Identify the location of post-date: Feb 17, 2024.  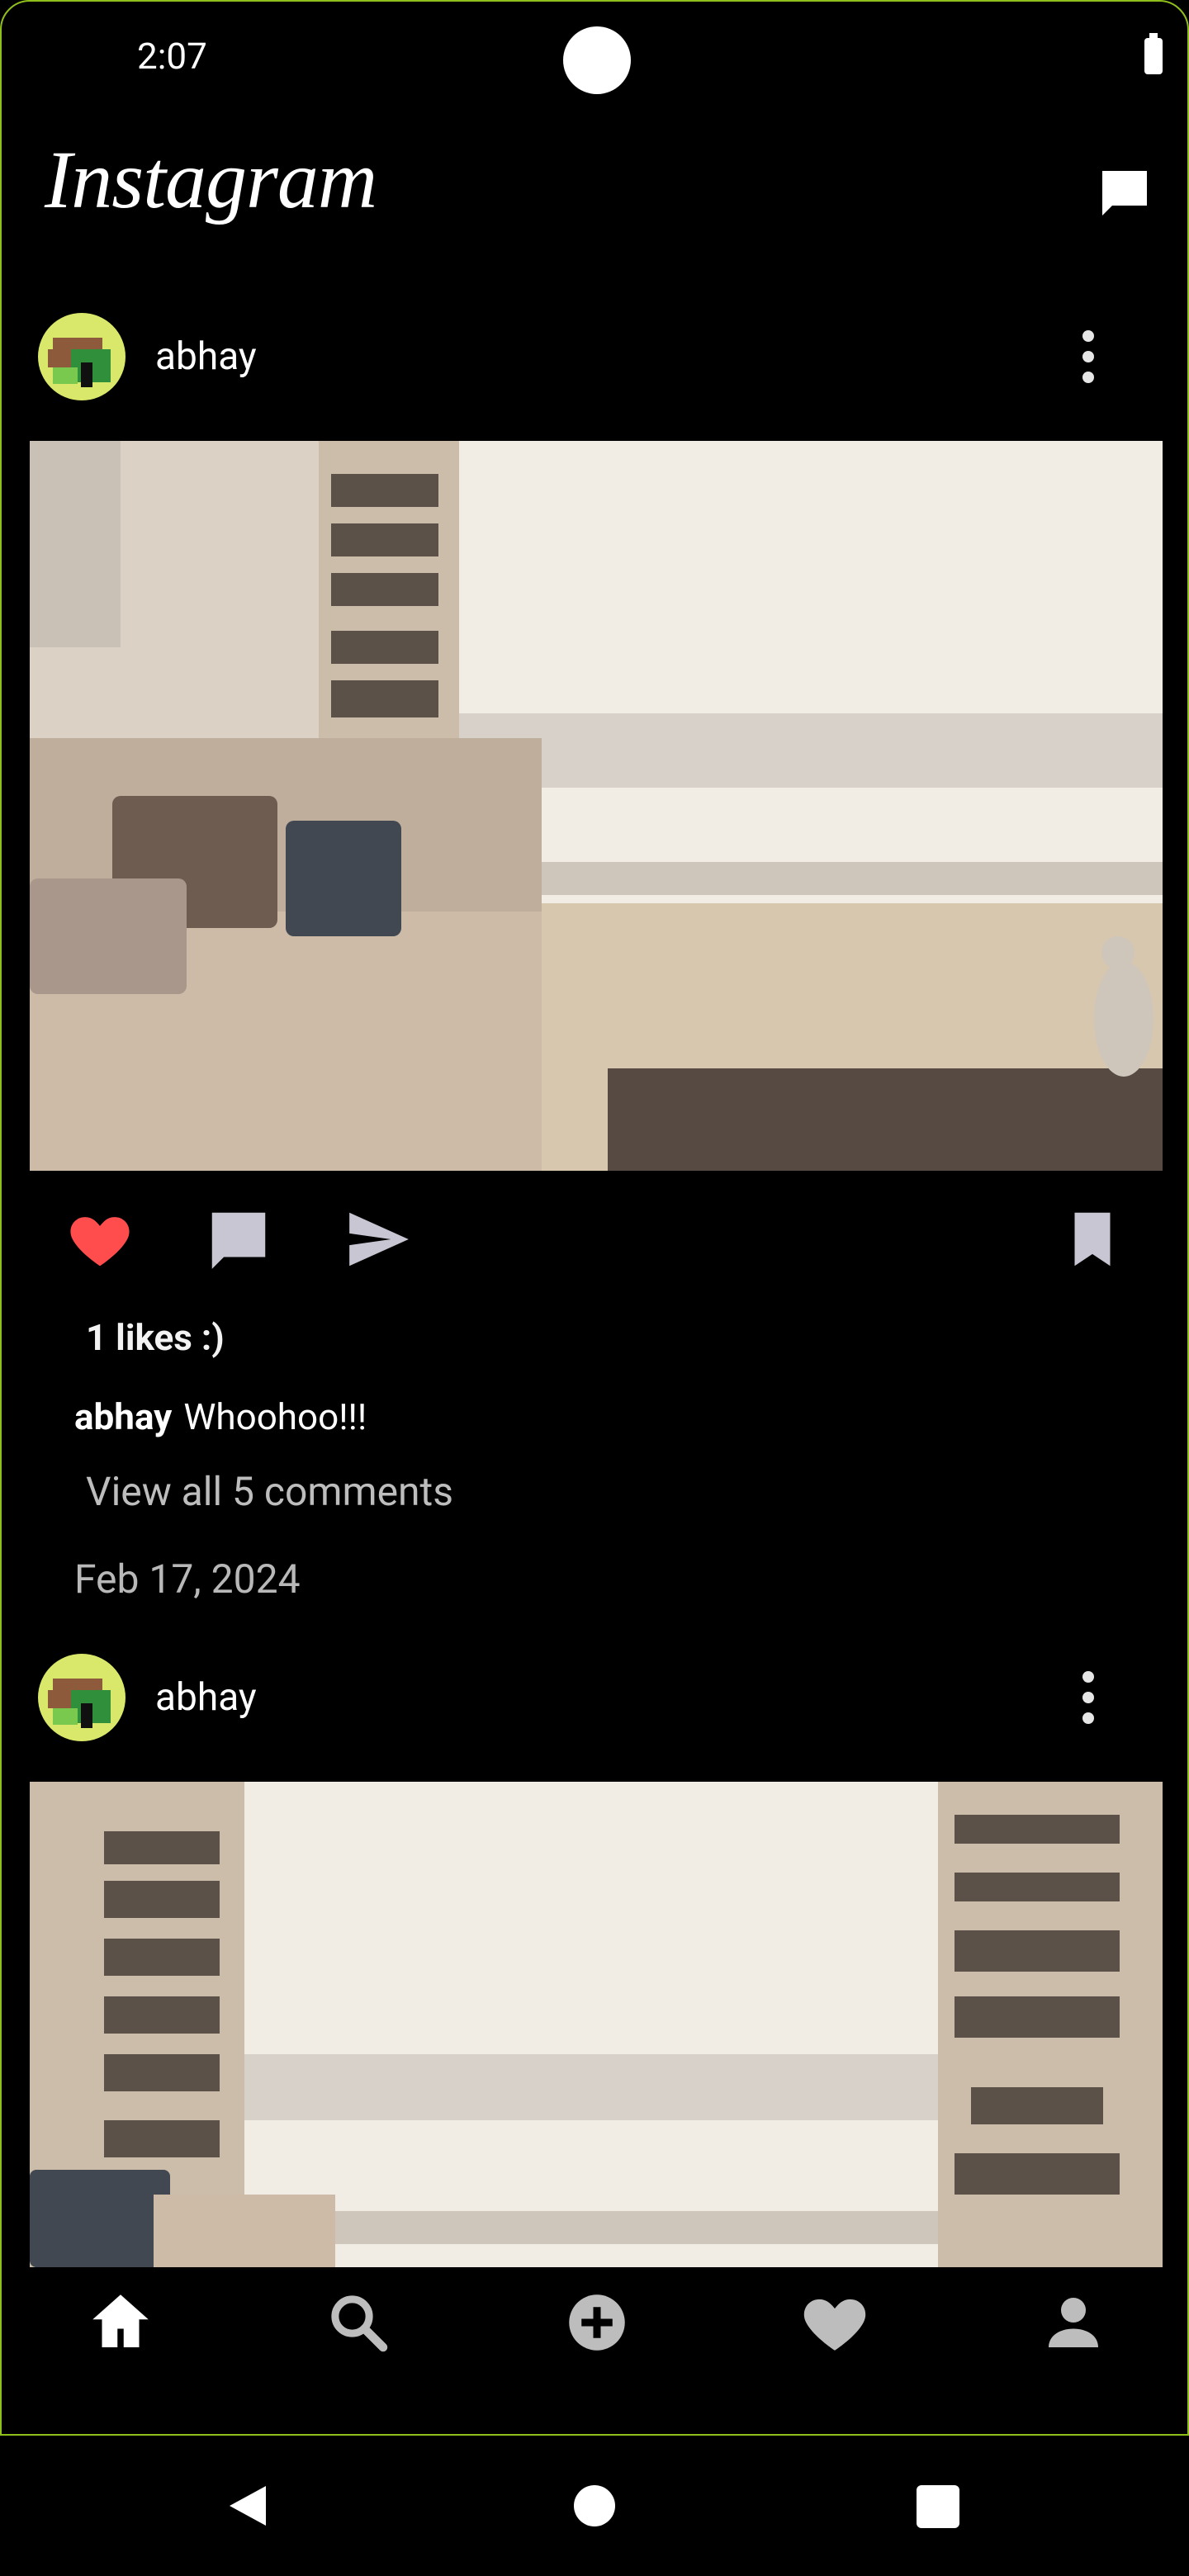
(187, 1579).